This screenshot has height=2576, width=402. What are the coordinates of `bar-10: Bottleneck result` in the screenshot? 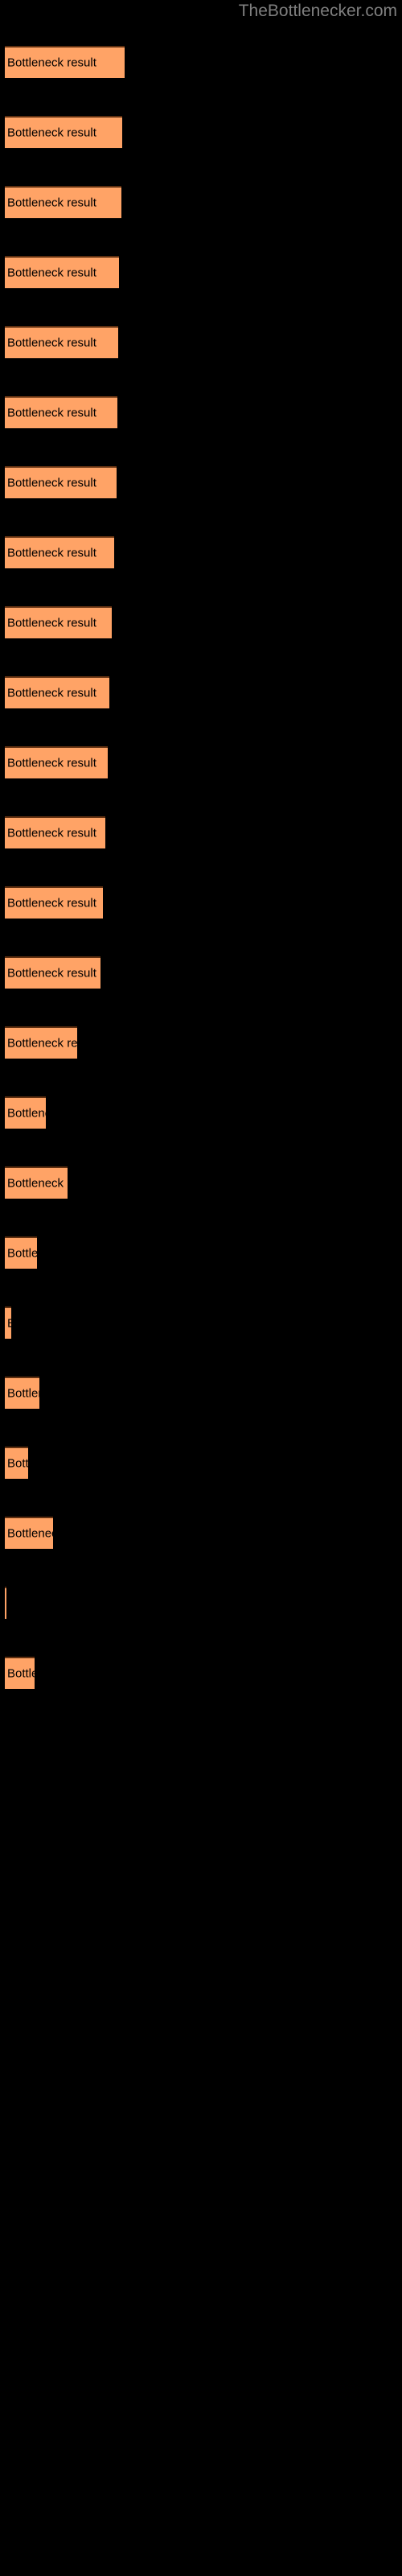 It's located at (57, 692).